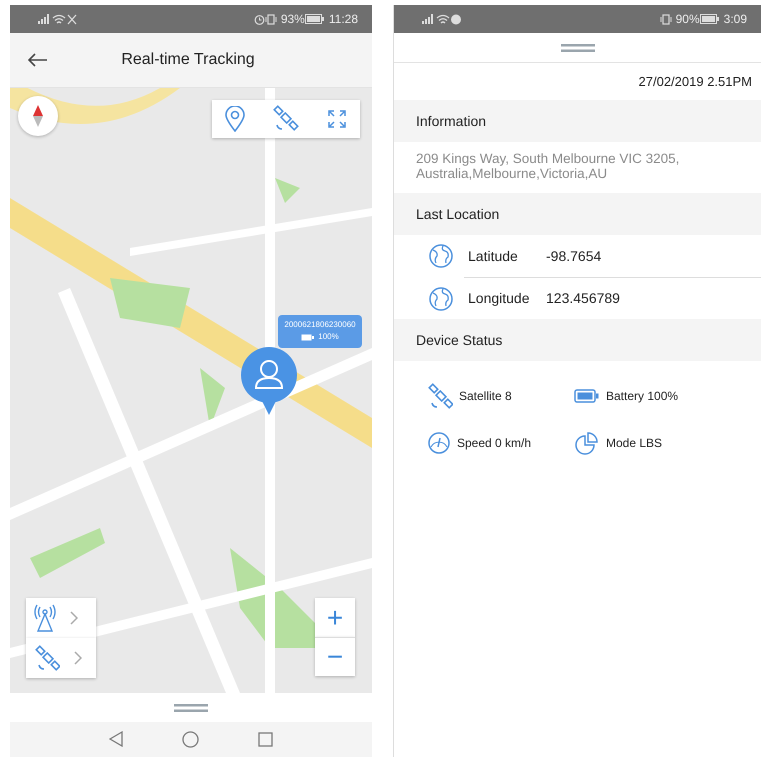 The image size is (761, 757). I want to click on satellite-layer-button, so click(61, 658).